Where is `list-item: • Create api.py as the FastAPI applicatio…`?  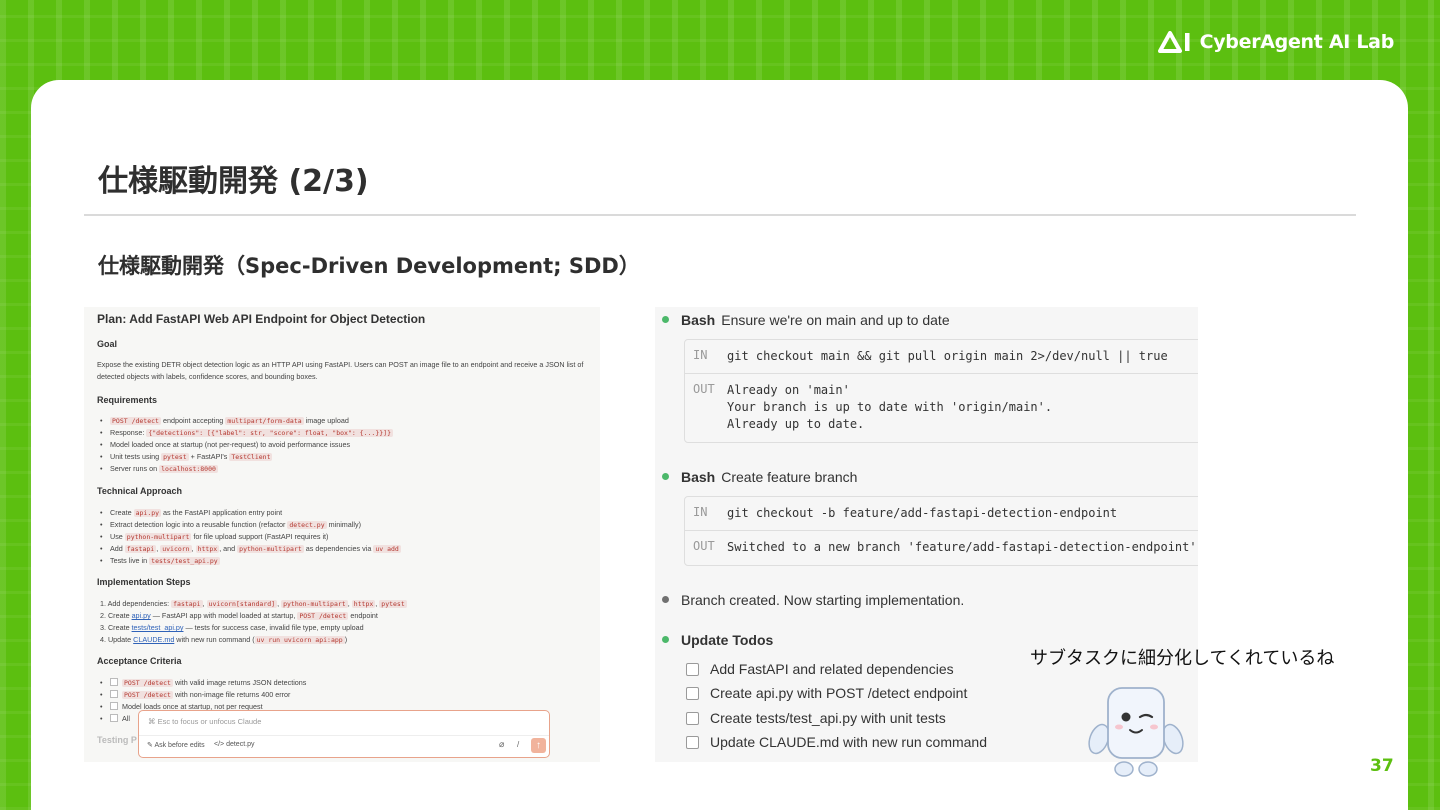
list-item: • Create api.py as the FastAPI applicatio… is located at coordinates (191, 512).